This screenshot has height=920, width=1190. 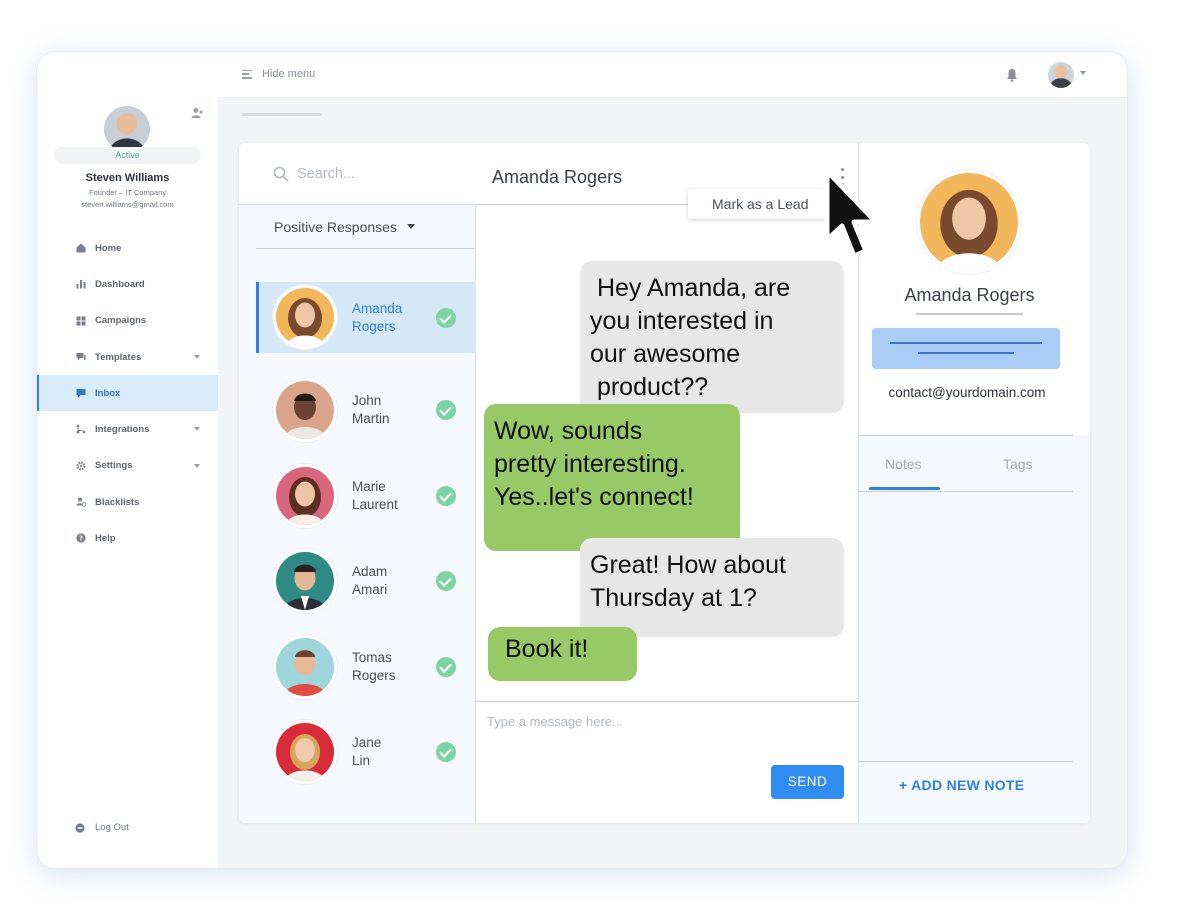 What do you see at coordinates (807, 782) in the screenshot?
I see `send-button: SEND` at bounding box center [807, 782].